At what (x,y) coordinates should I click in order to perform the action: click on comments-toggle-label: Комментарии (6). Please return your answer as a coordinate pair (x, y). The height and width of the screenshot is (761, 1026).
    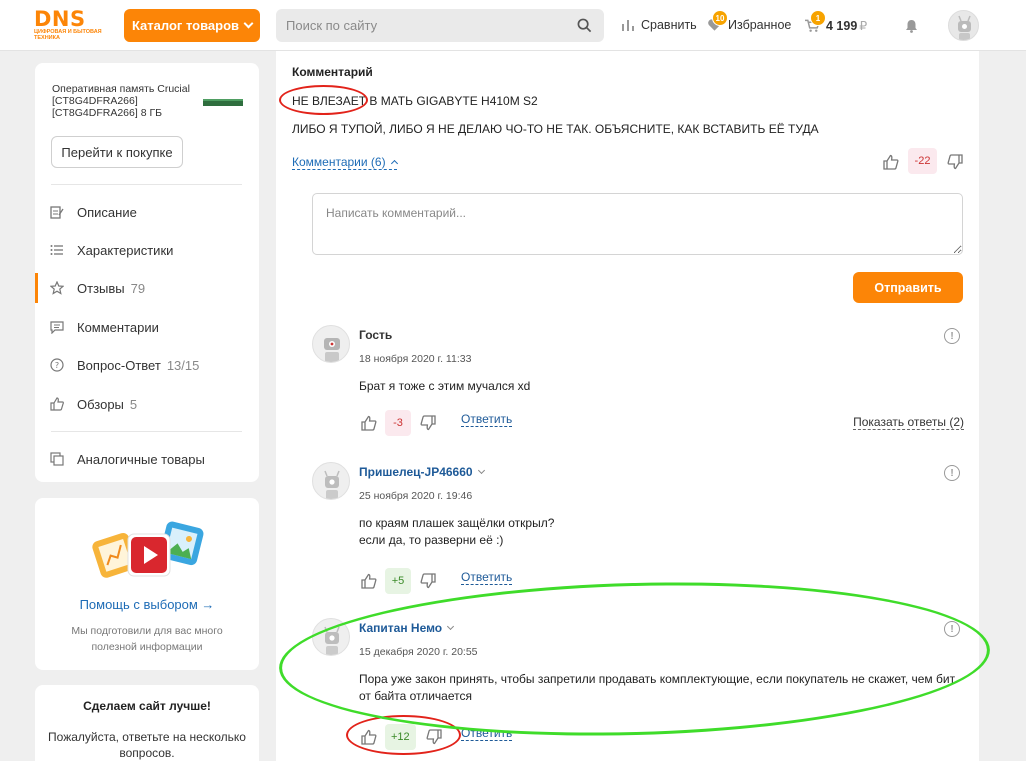
    Looking at the image, I should click on (339, 162).